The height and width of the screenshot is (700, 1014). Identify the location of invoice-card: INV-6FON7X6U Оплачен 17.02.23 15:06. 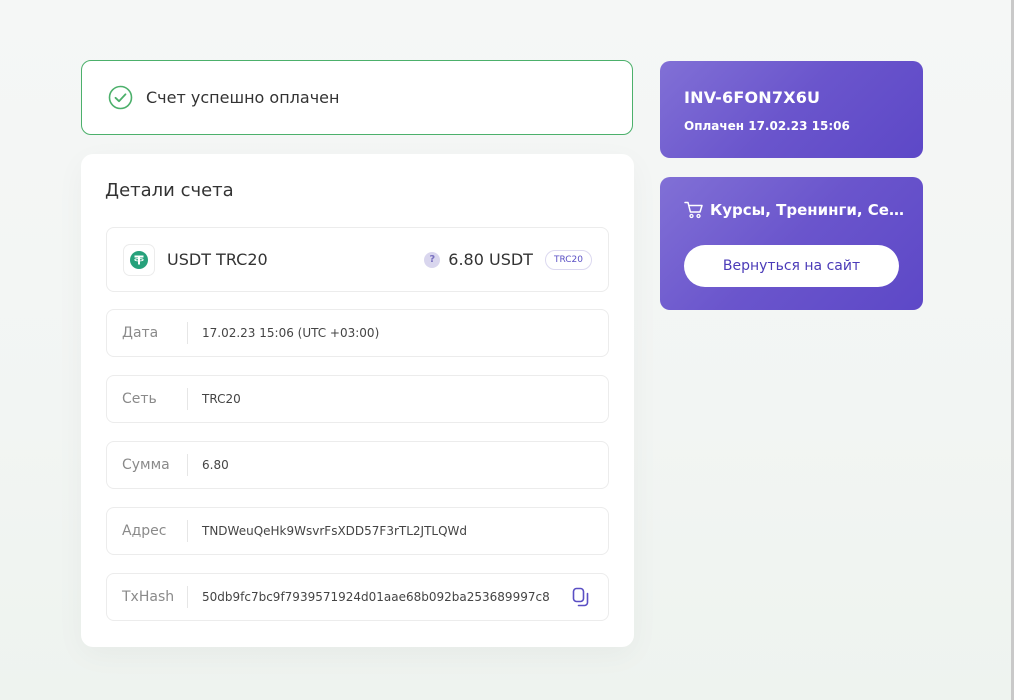
(791, 109).